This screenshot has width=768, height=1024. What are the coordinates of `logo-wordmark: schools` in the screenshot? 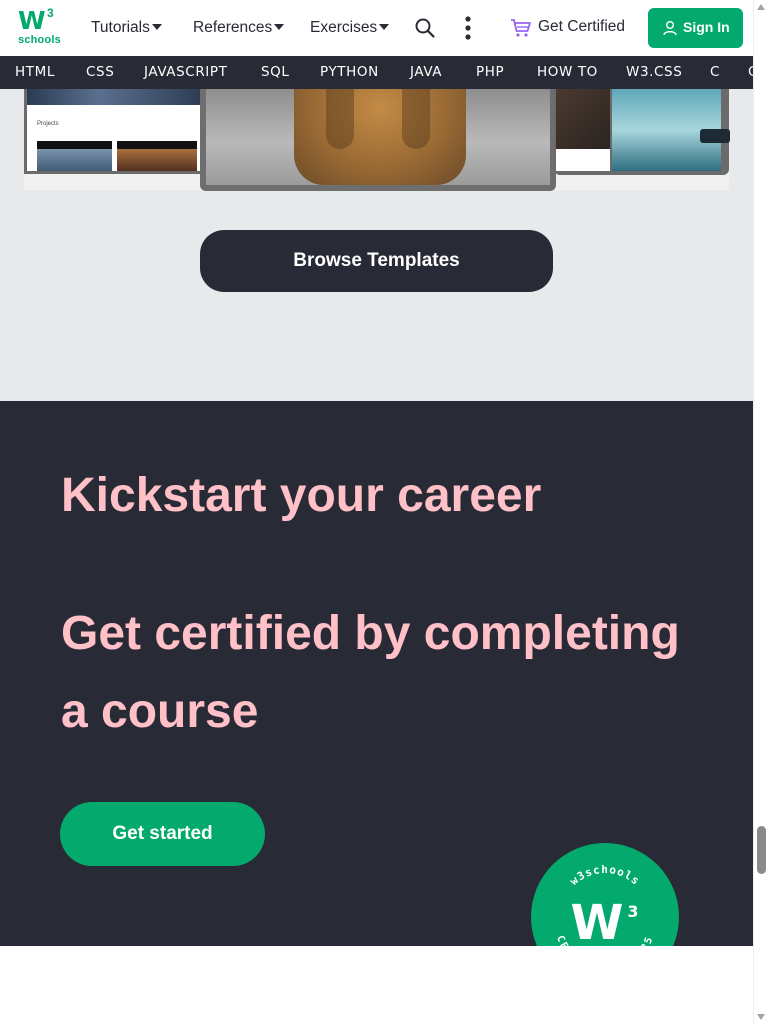 It's located at (39, 40).